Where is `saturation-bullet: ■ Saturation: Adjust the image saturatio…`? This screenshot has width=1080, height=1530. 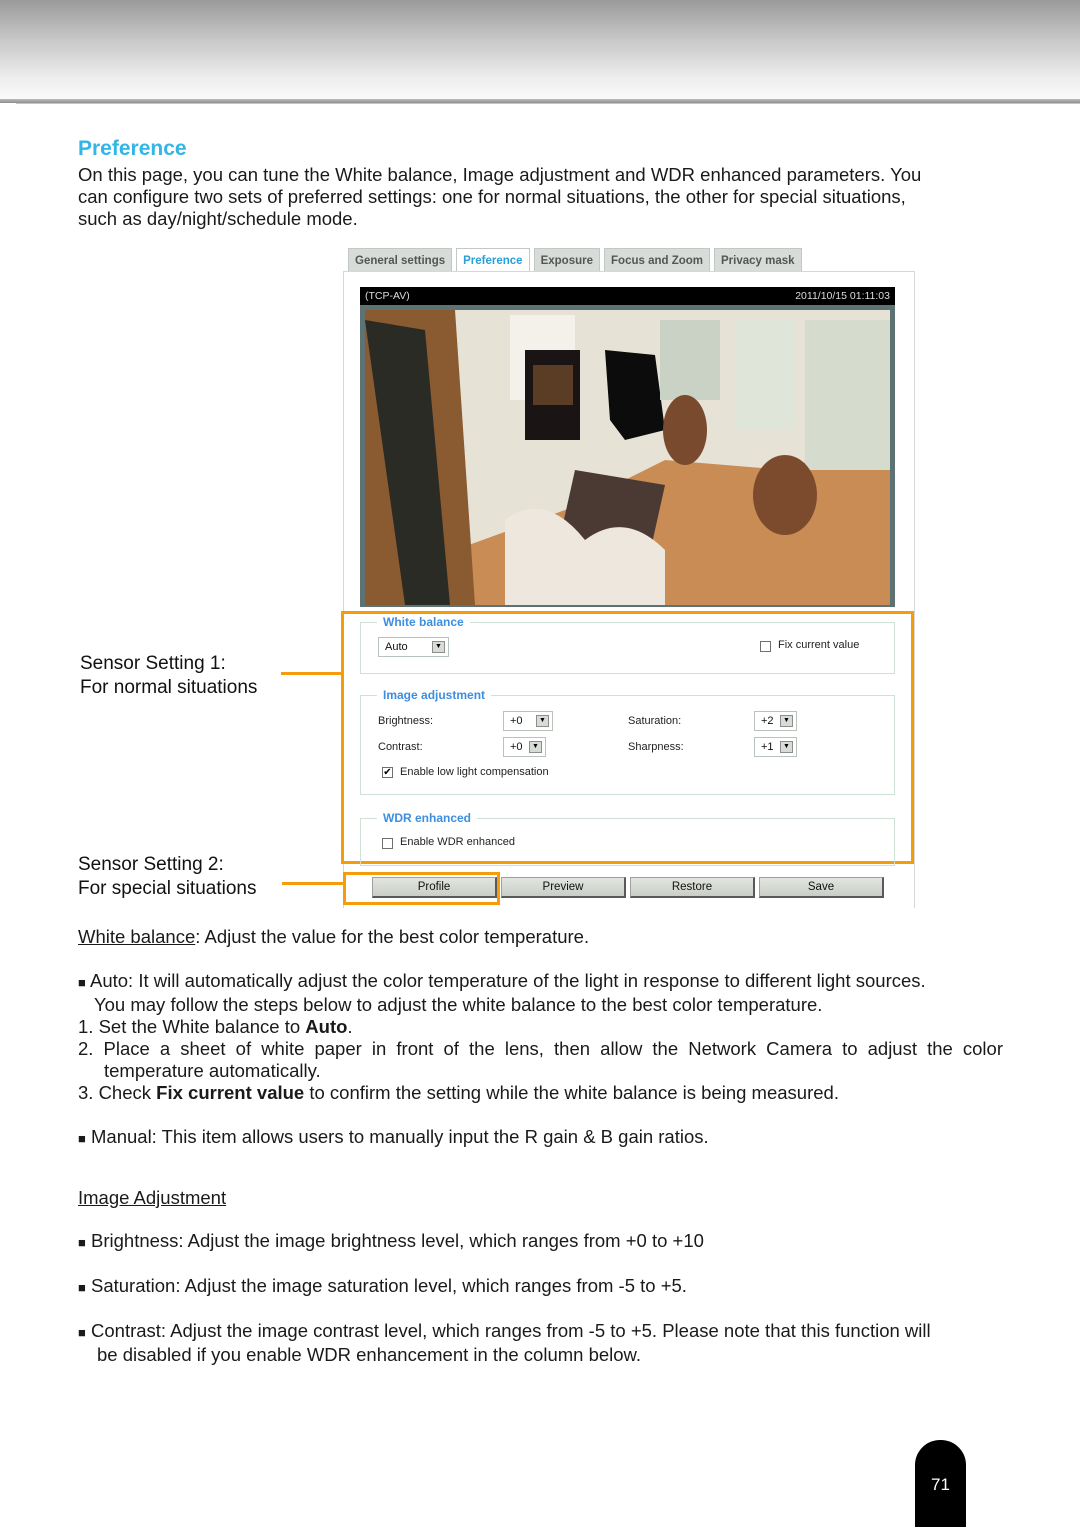
saturation-bullet: ■ Saturation: Adjust the image saturatio… is located at coordinates (540, 1287).